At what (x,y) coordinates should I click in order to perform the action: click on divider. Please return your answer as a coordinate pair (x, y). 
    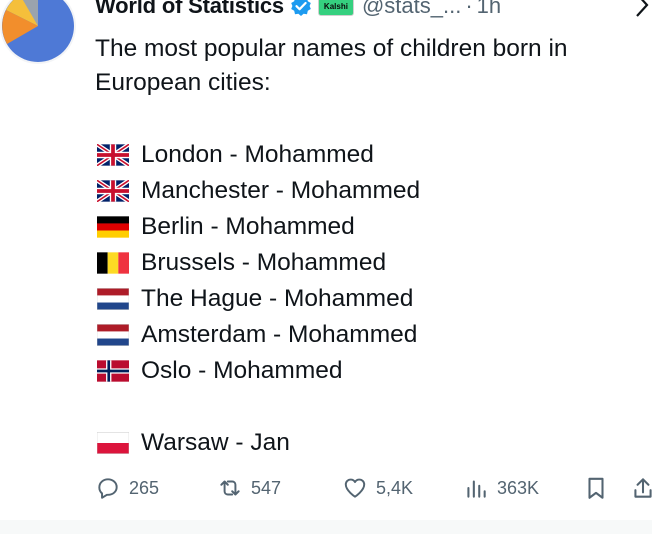
    Looking at the image, I should click on (326, 527).